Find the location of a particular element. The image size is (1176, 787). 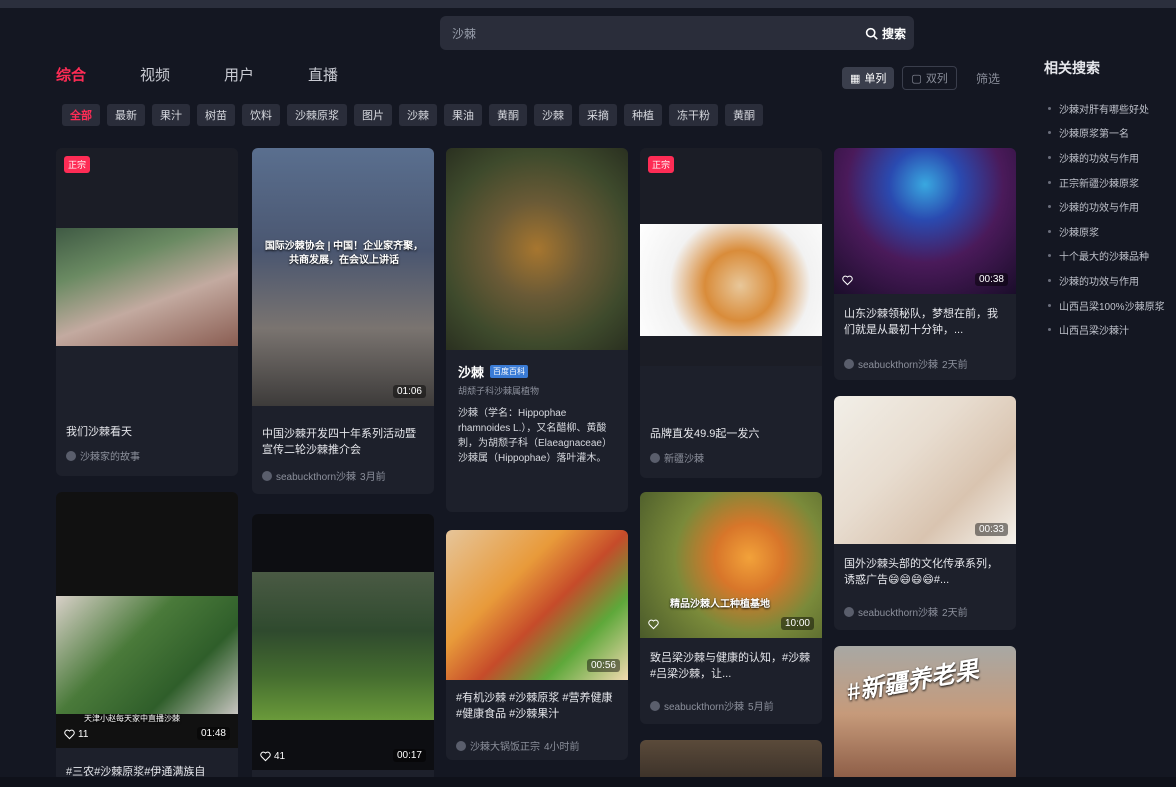

bottom-edge is located at coordinates (588, 782).